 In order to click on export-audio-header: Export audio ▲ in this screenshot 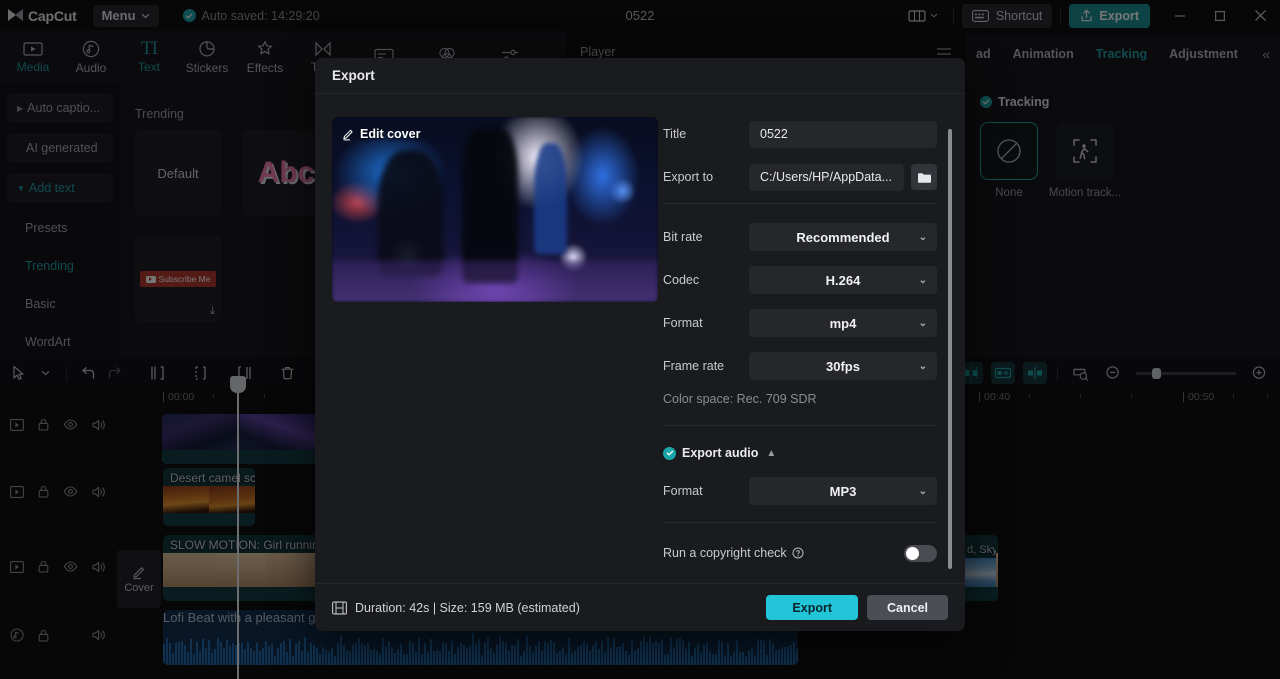, I will do `click(800, 453)`.